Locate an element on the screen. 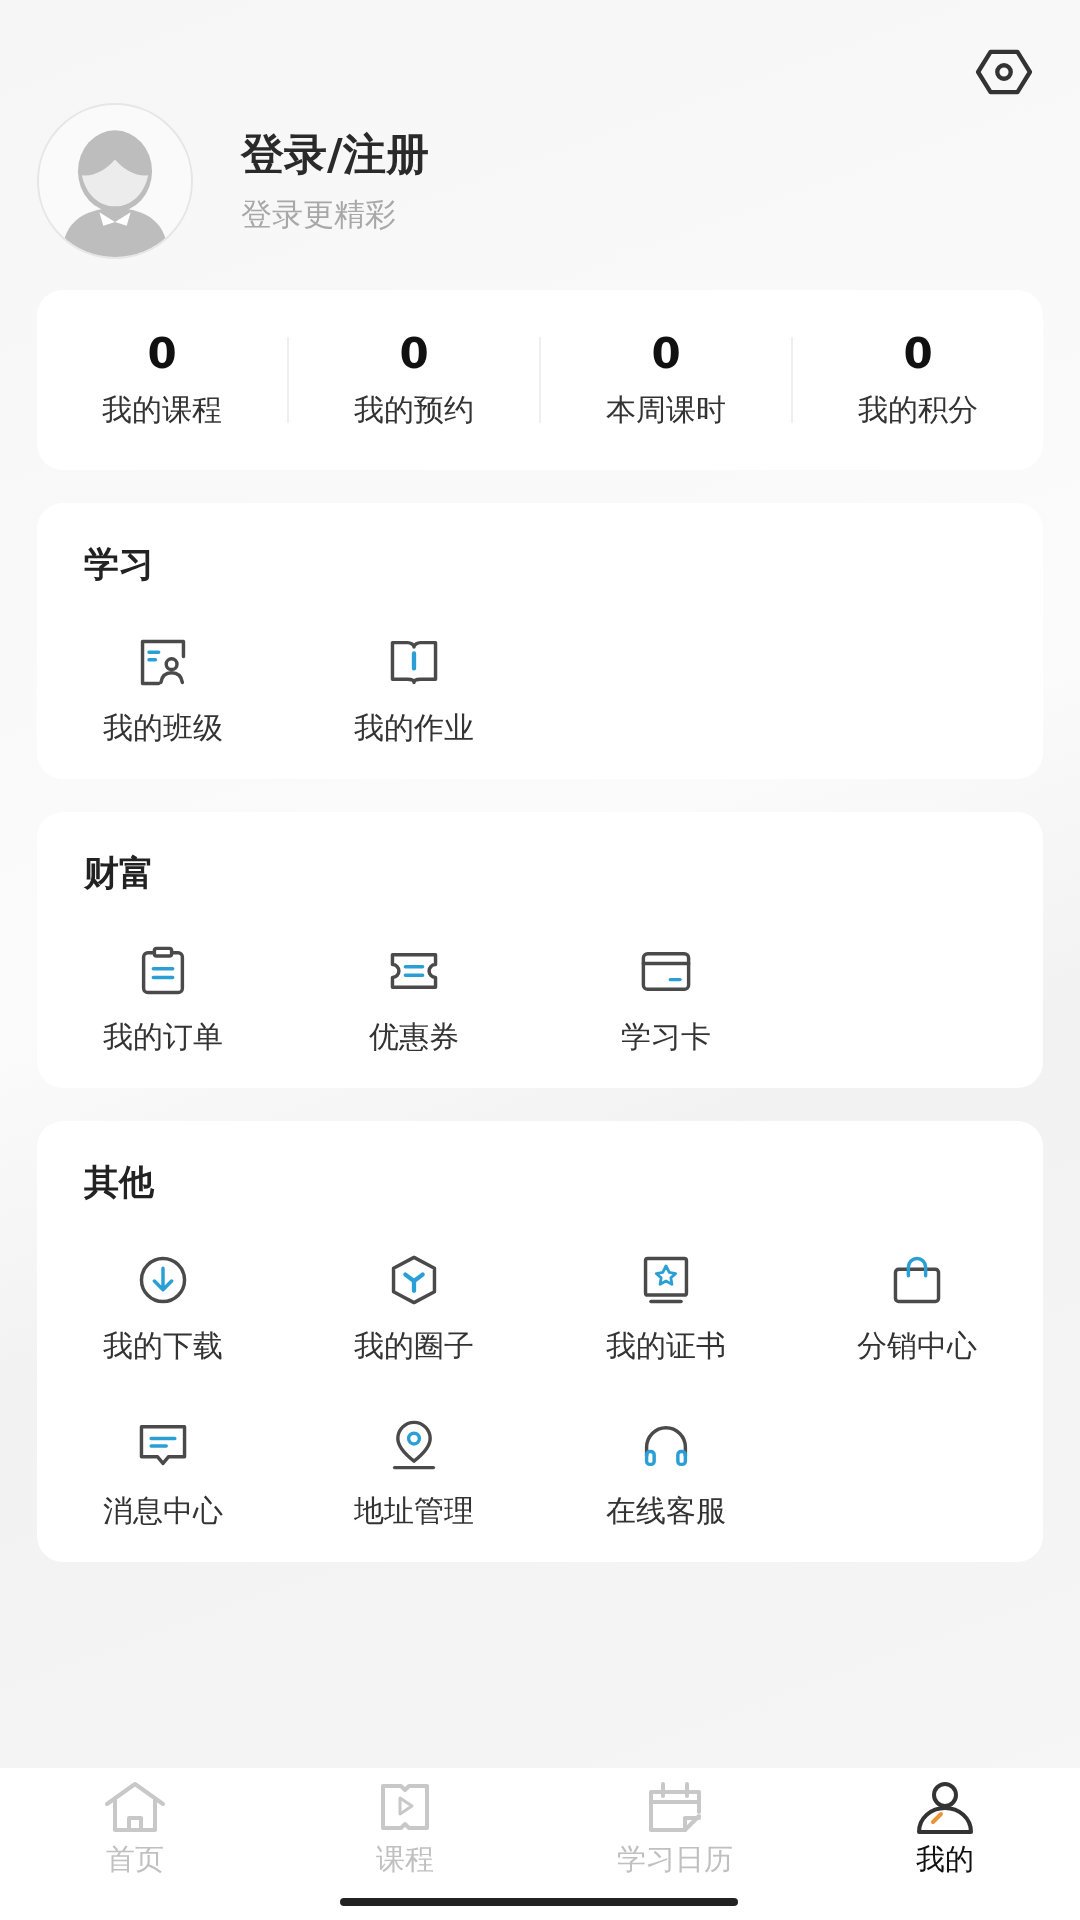  stat-label: 本周课时 is located at coordinates (666, 410).